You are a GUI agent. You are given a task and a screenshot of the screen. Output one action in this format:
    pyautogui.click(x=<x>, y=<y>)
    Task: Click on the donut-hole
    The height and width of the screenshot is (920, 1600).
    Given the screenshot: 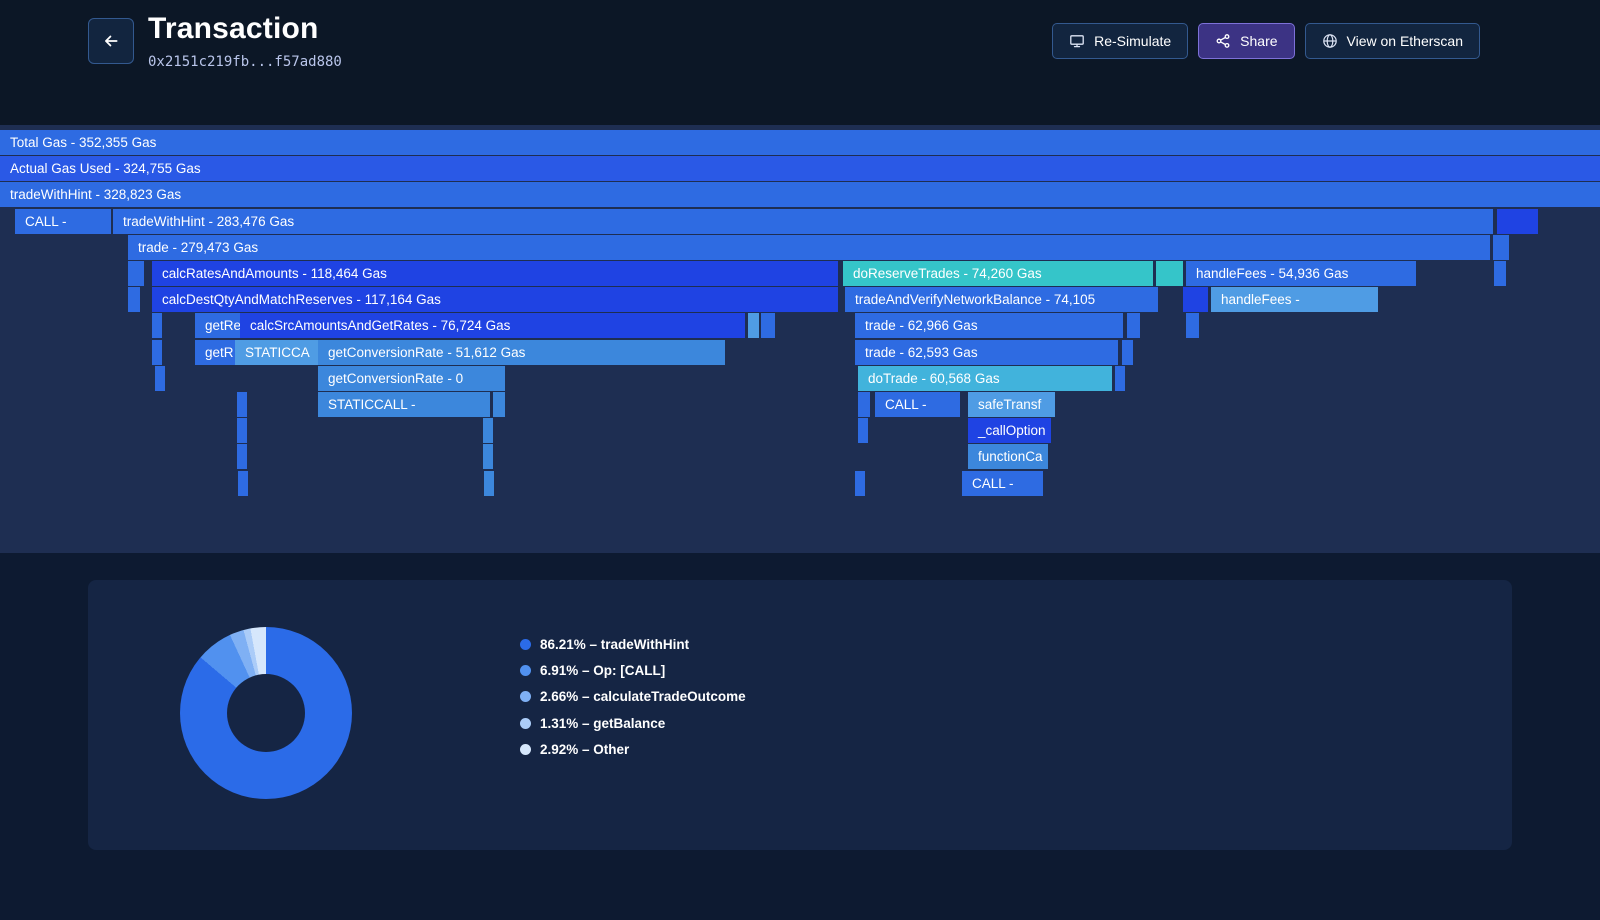 What is the action you would take?
    pyautogui.click(x=266, y=713)
    